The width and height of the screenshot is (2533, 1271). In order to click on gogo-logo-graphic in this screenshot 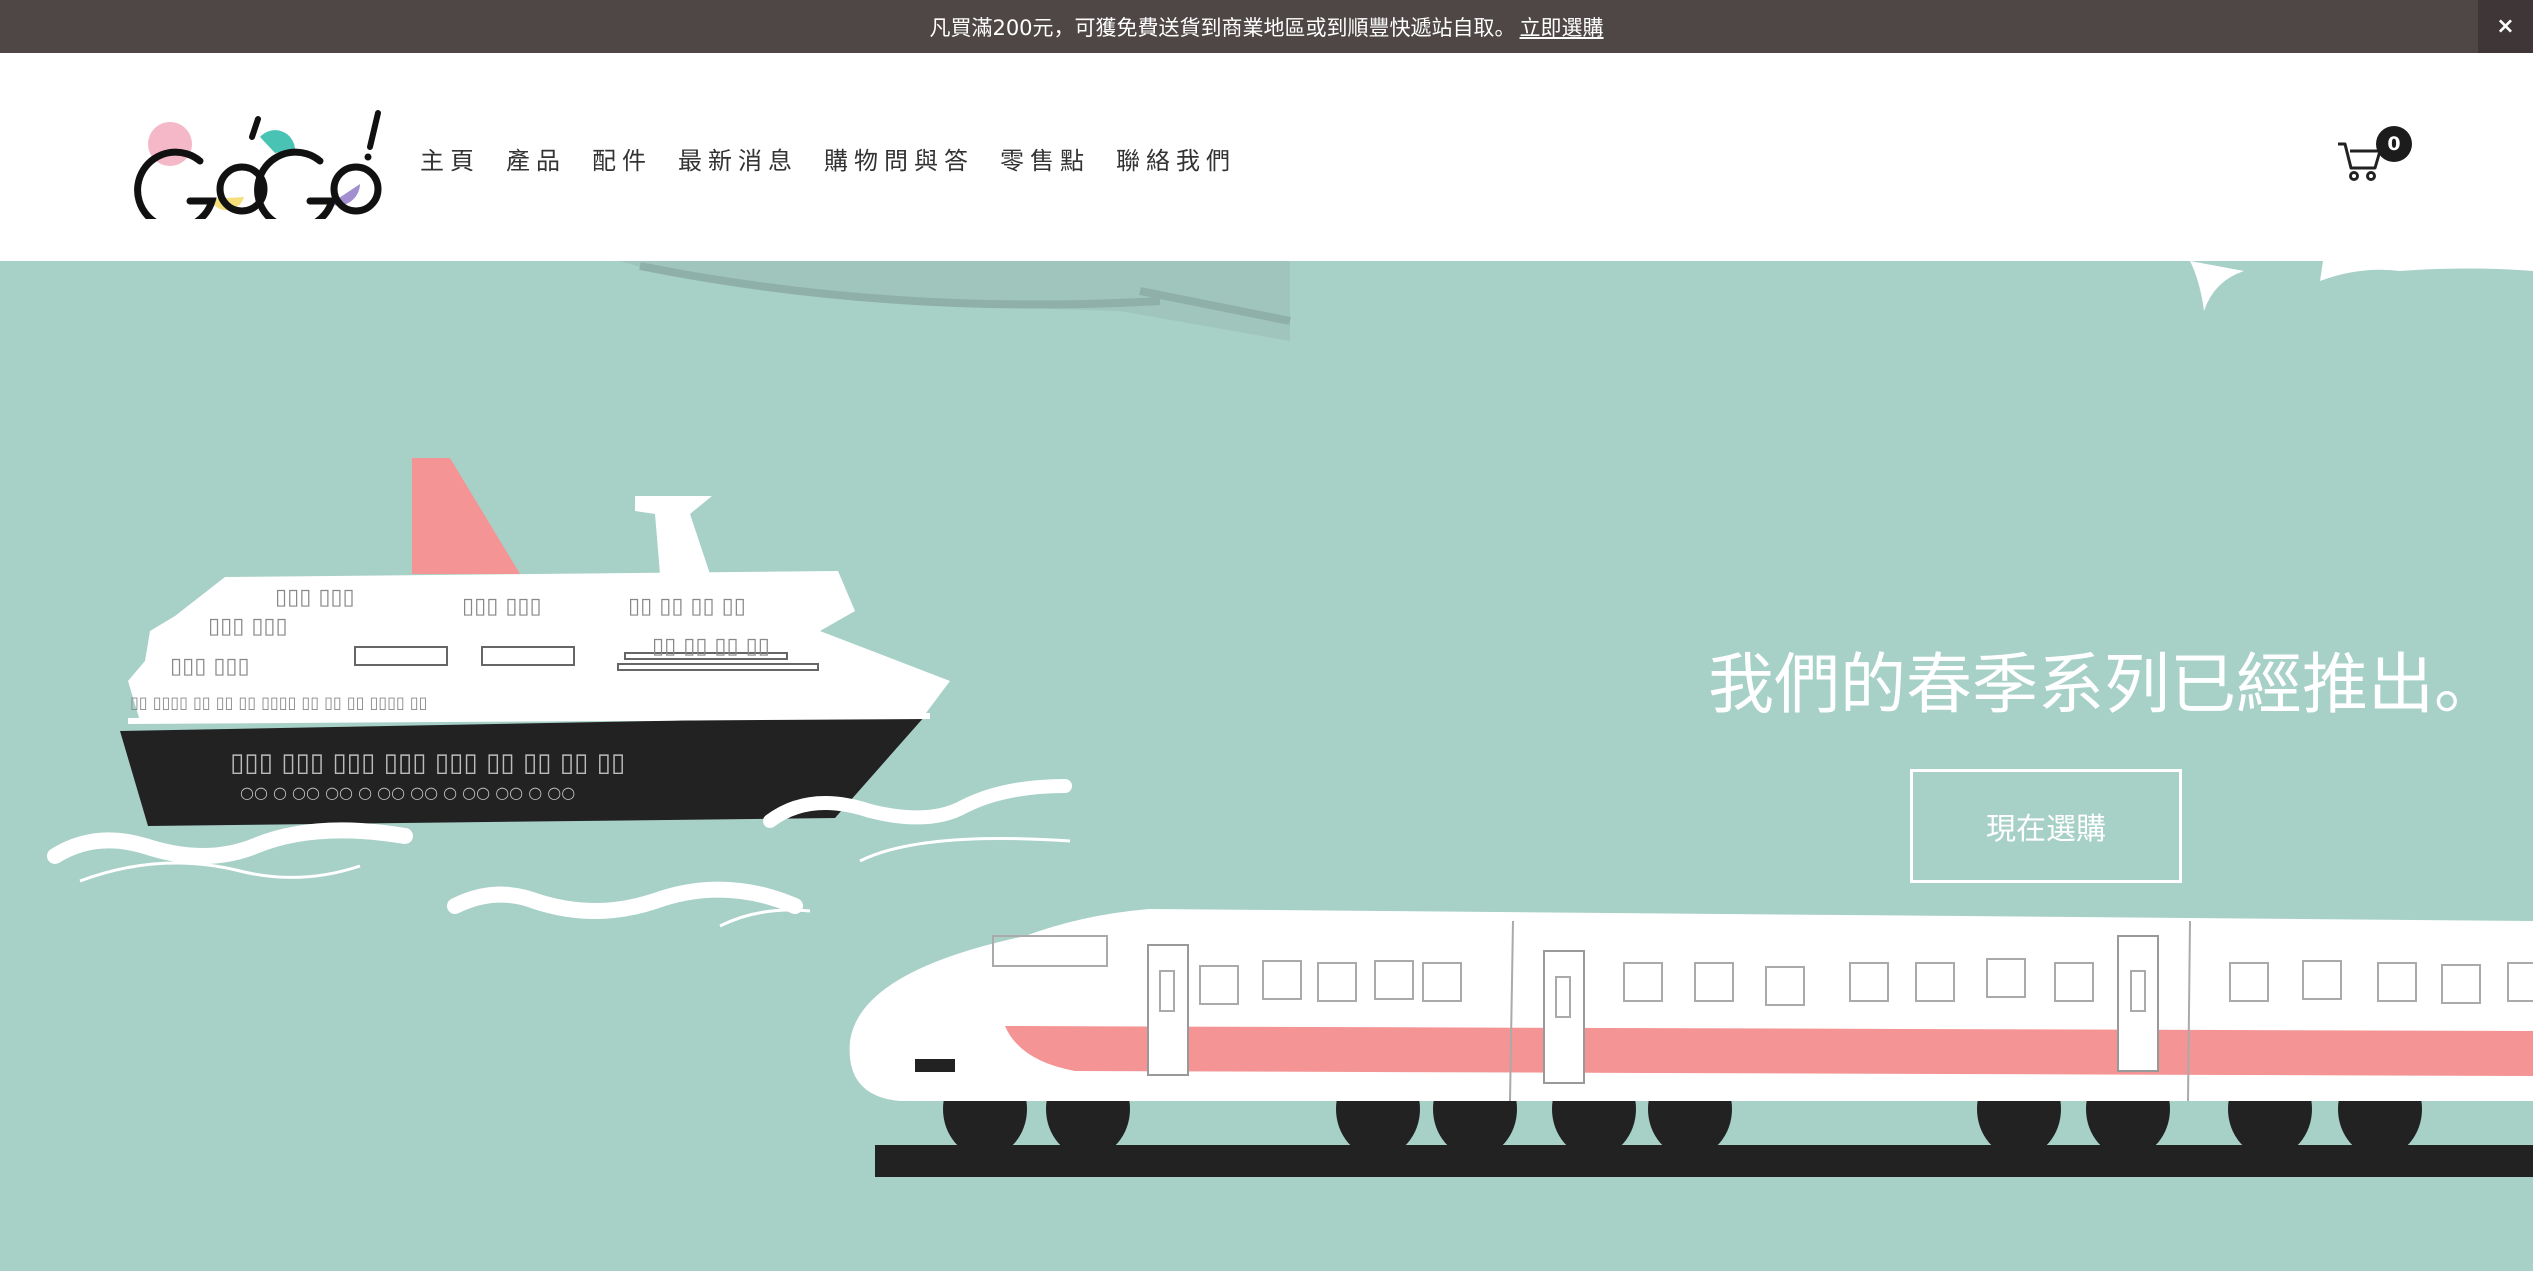, I will do `click(258, 171)`.